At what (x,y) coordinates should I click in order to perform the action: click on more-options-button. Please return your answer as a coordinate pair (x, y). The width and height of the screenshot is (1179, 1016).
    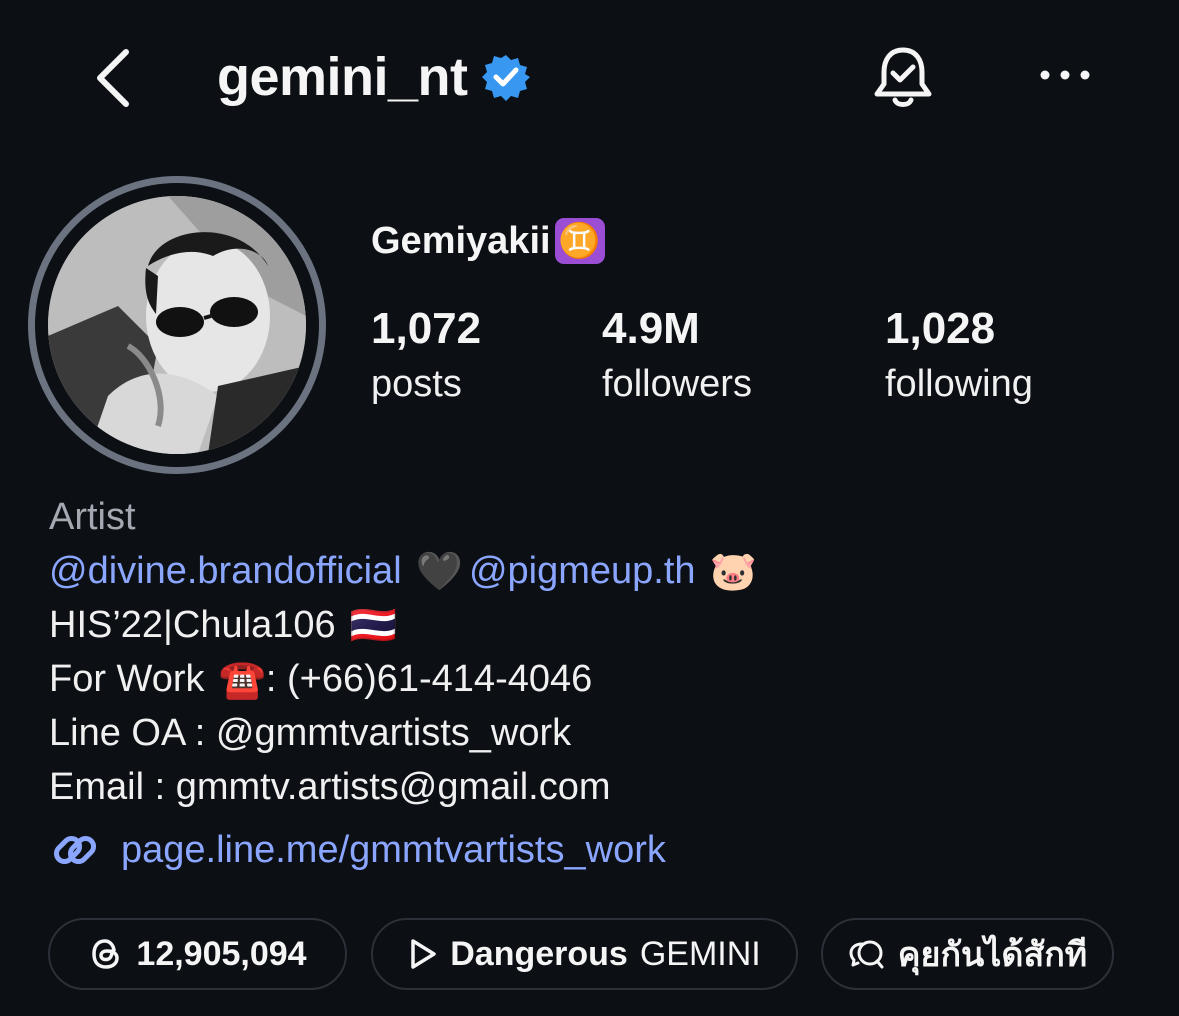
    Looking at the image, I should click on (1065, 75).